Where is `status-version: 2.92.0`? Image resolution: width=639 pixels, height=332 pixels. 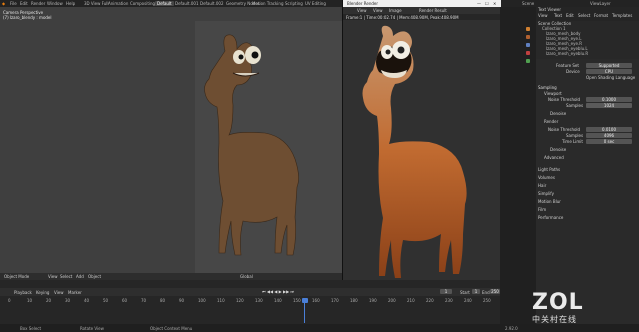
status-version: 2.92.0 is located at coordinates (511, 328).